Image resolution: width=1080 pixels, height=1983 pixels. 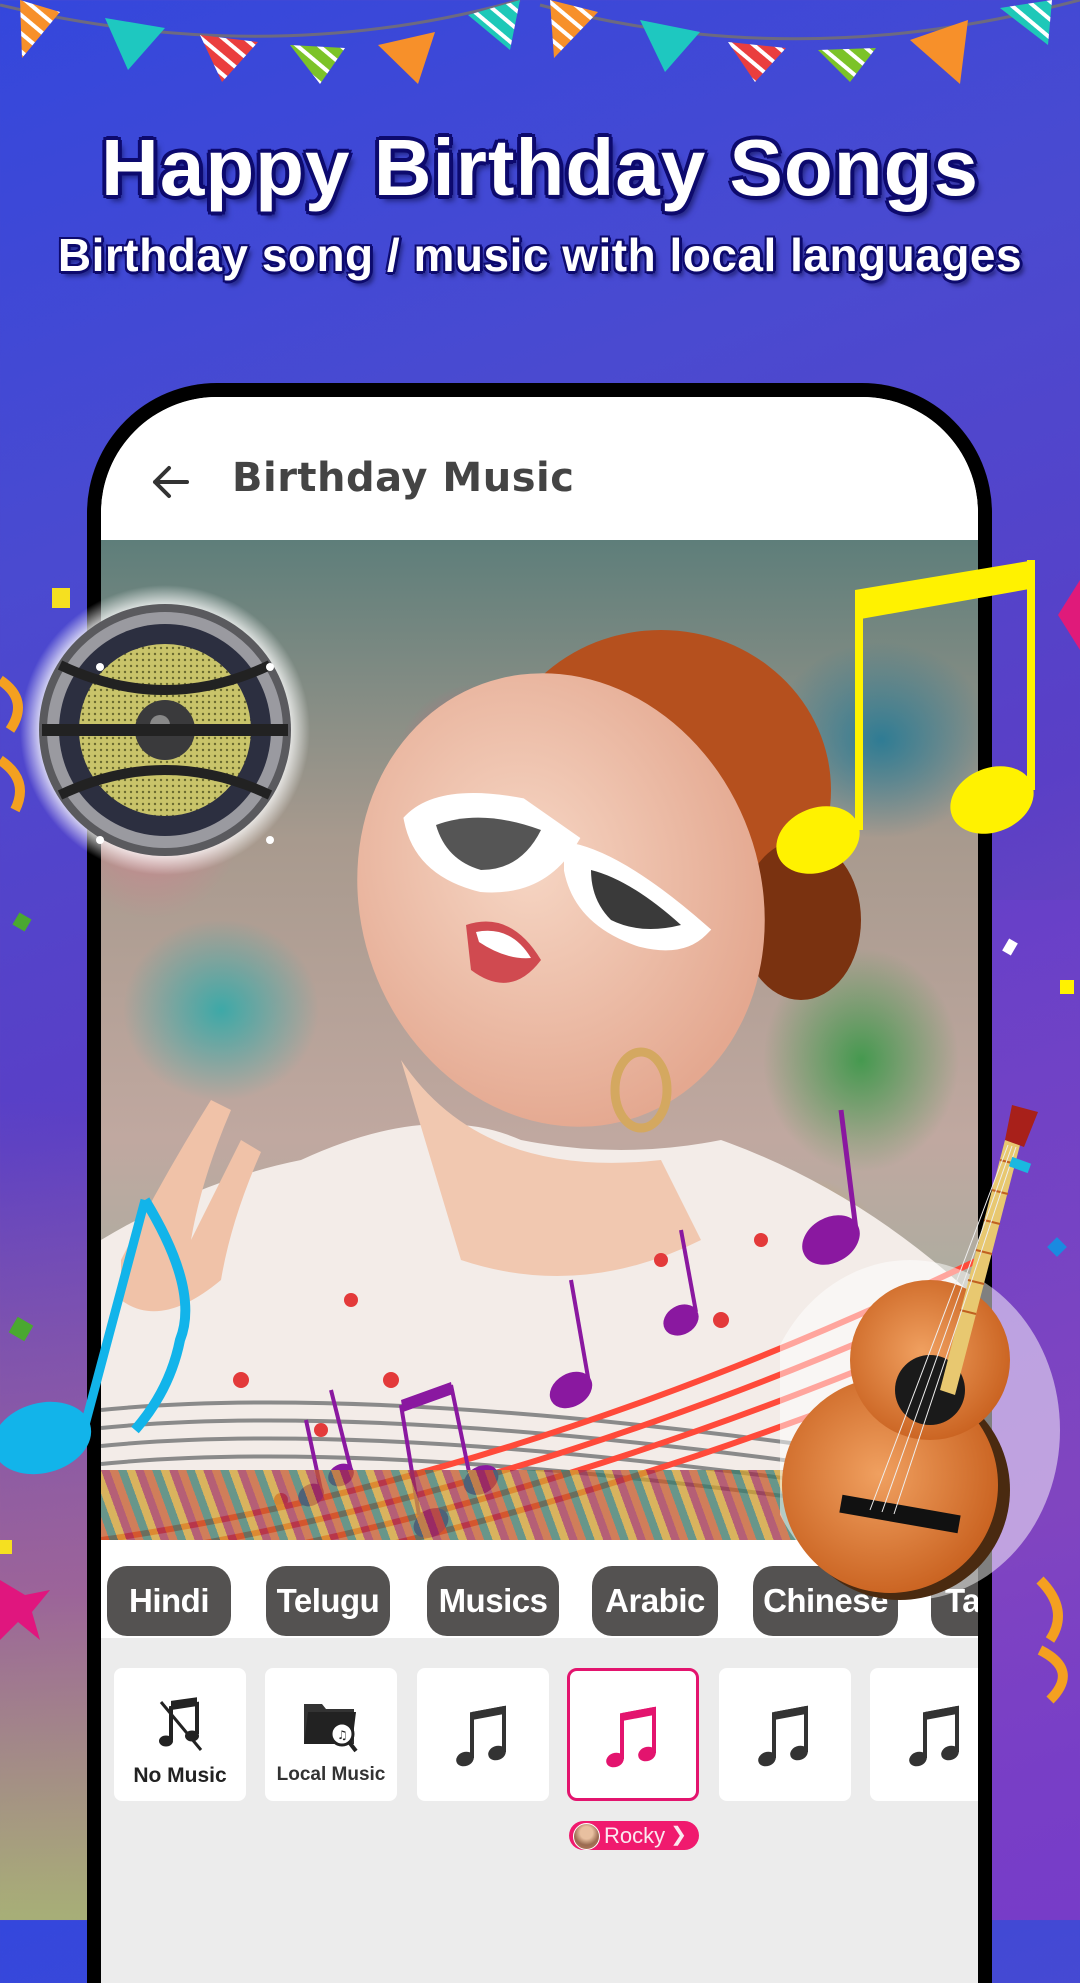 What do you see at coordinates (331, 1728) in the screenshot?
I see `folder-music-search-icon: ♫` at bounding box center [331, 1728].